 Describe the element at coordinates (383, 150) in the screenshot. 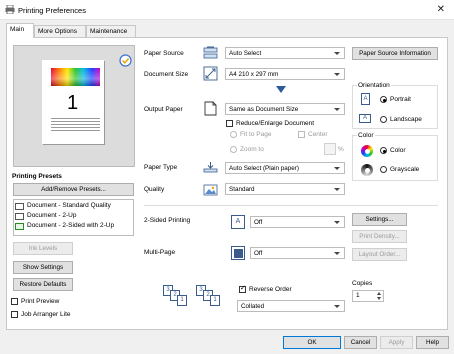

I see `color-radio` at that location.